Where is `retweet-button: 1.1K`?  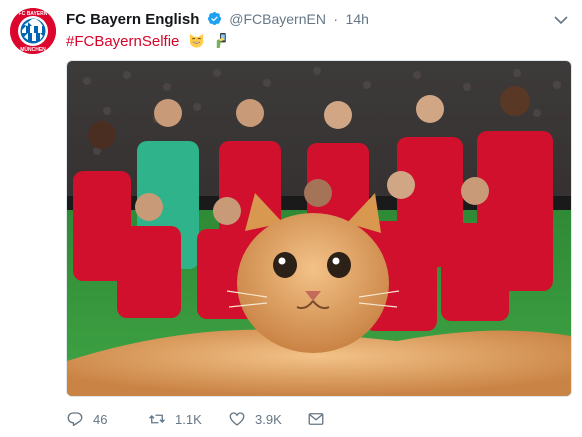
retweet-button: 1.1K is located at coordinates (175, 419).